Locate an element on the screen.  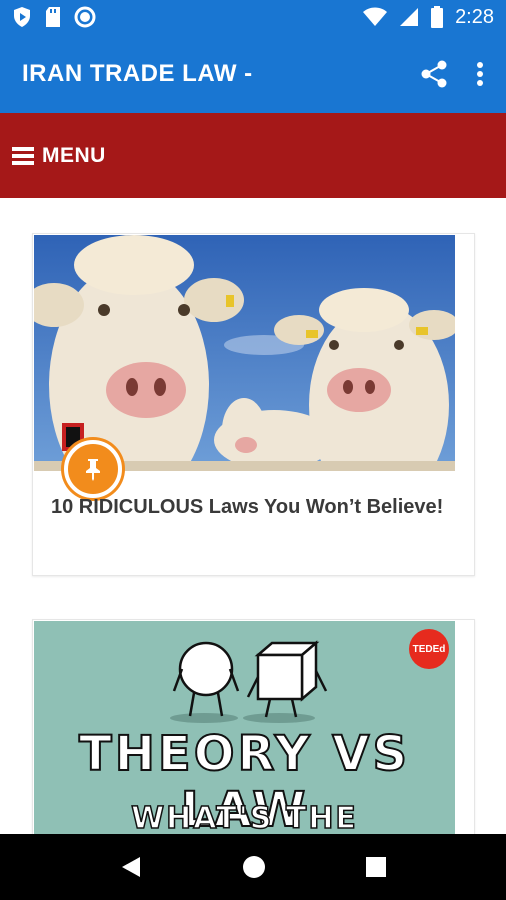
status-time: 2:28 is located at coordinates (474, 16).